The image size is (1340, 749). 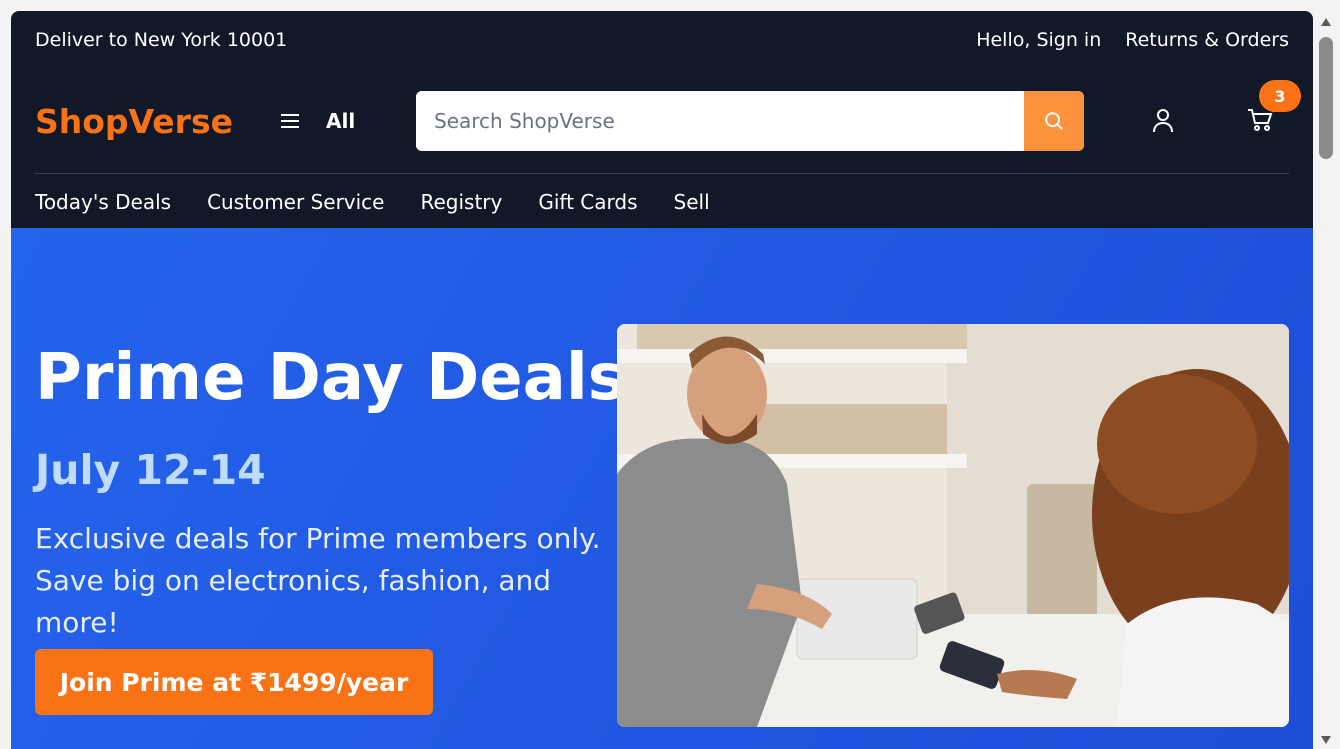 What do you see at coordinates (1038, 40) in the screenshot?
I see `sign-in-link: Hello, Sign in` at bounding box center [1038, 40].